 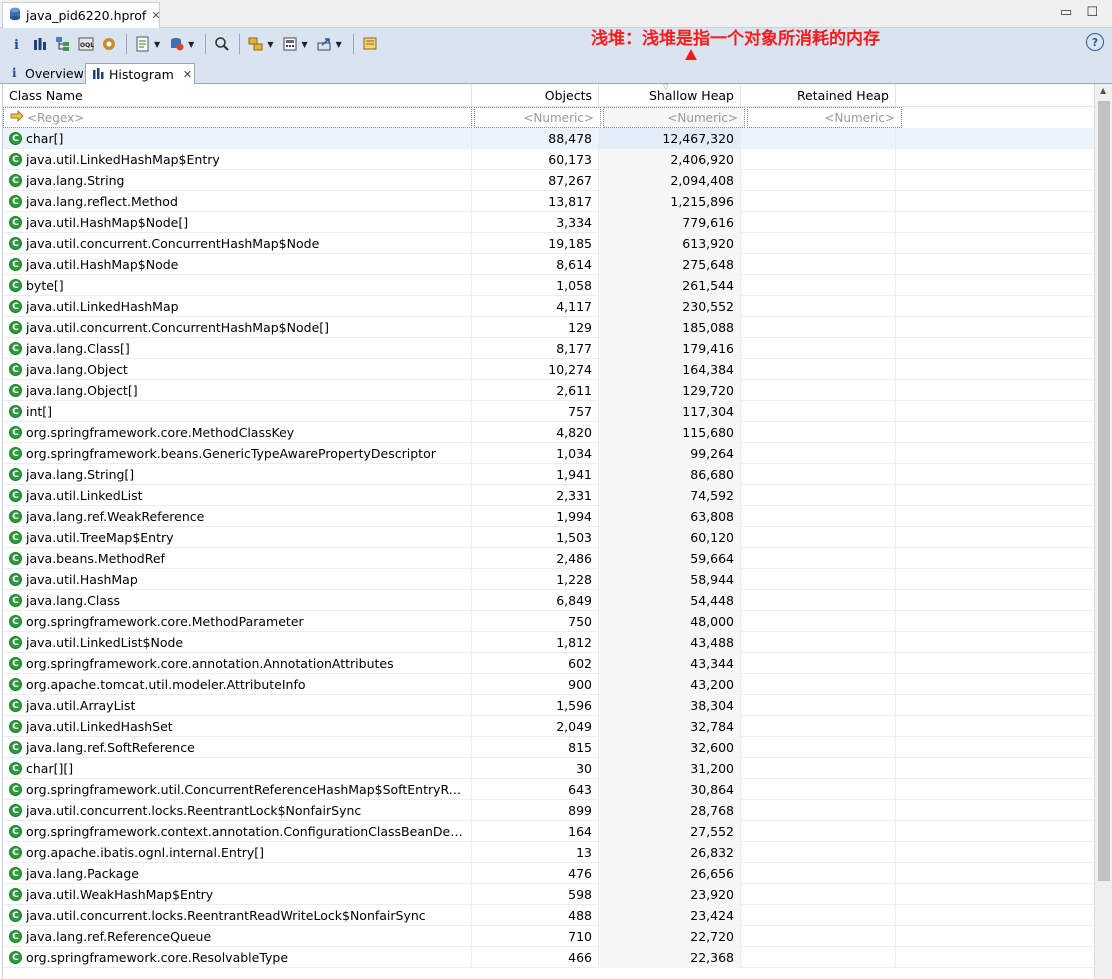 What do you see at coordinates (548, 747) in the screenshot?
I see `table-row: Cjava.lang.ref.SoftReference 815 32,600` at bounding box center [548, 747].